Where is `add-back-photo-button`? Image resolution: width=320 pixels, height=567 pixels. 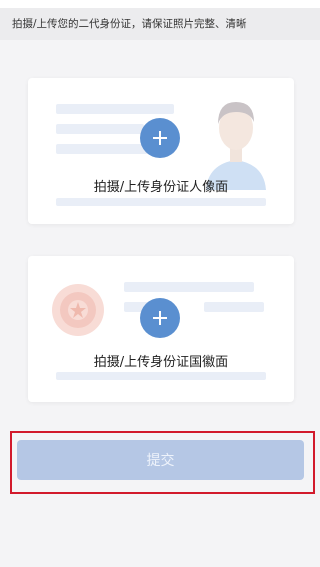
add-back-photo-button is located at coordinates (160, 318).